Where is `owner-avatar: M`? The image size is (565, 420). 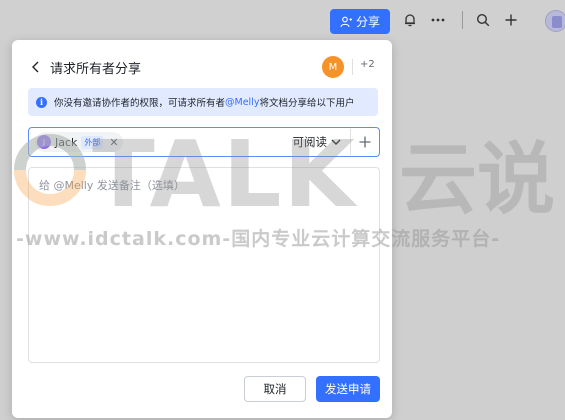 owner-avatar: M is located at coordinates (333, 67).